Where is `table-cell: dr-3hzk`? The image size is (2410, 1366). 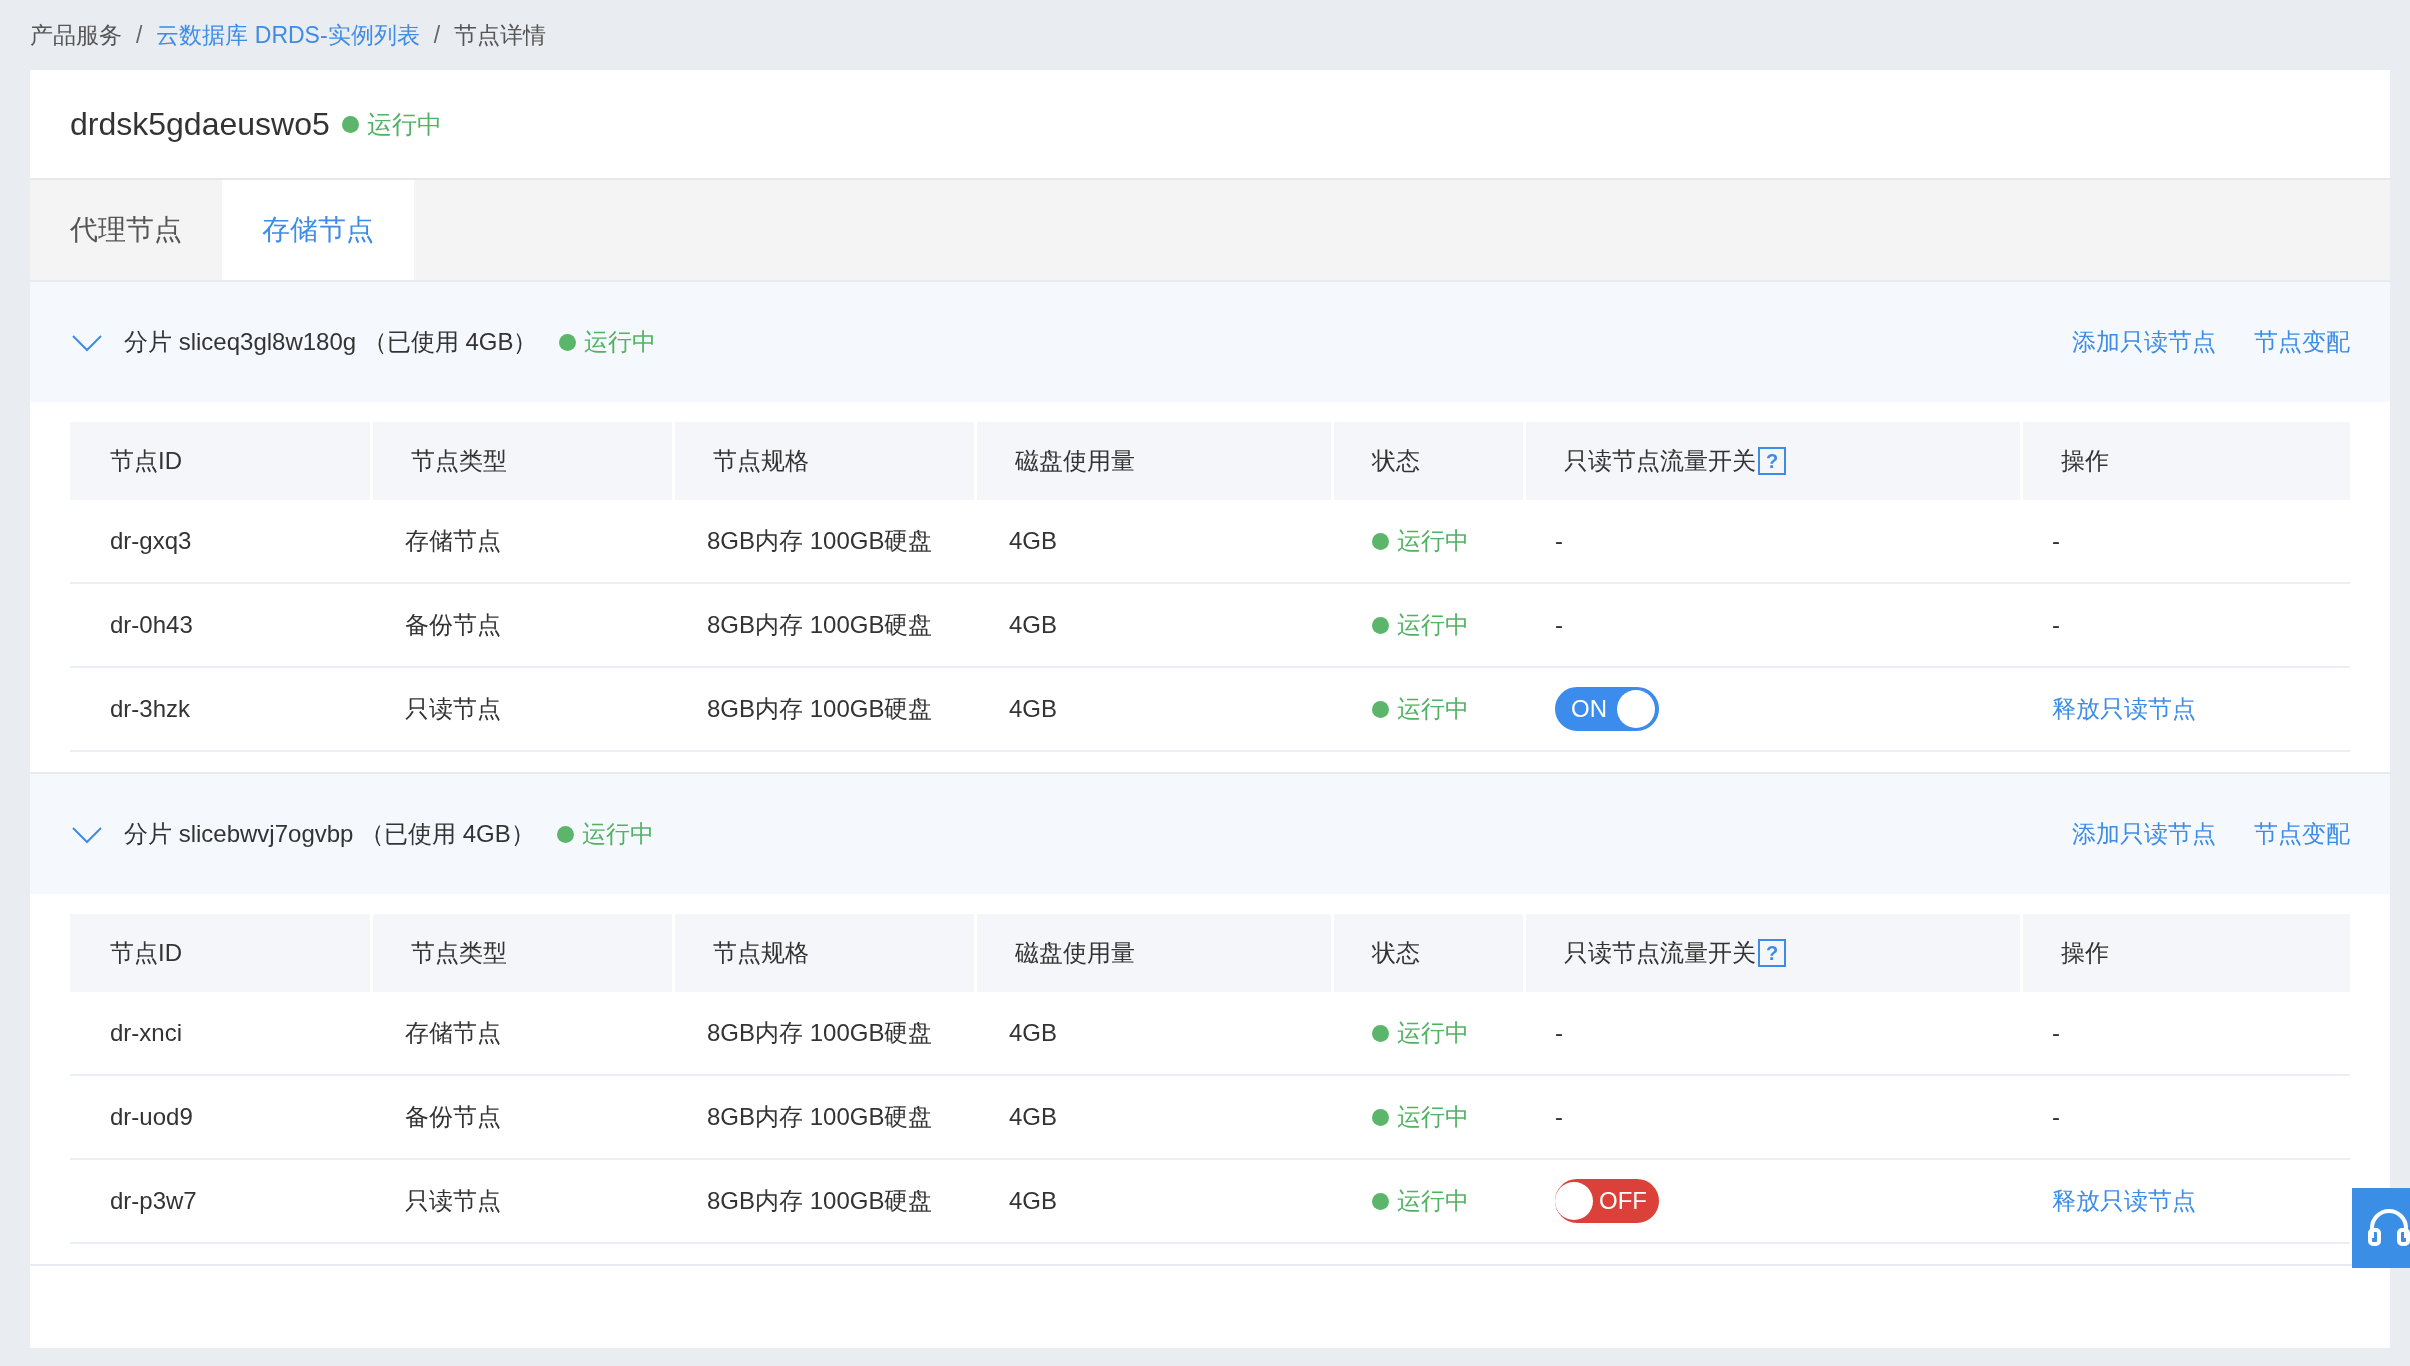 table-cell: dr-3hzk is located at coordinates (150, 709).